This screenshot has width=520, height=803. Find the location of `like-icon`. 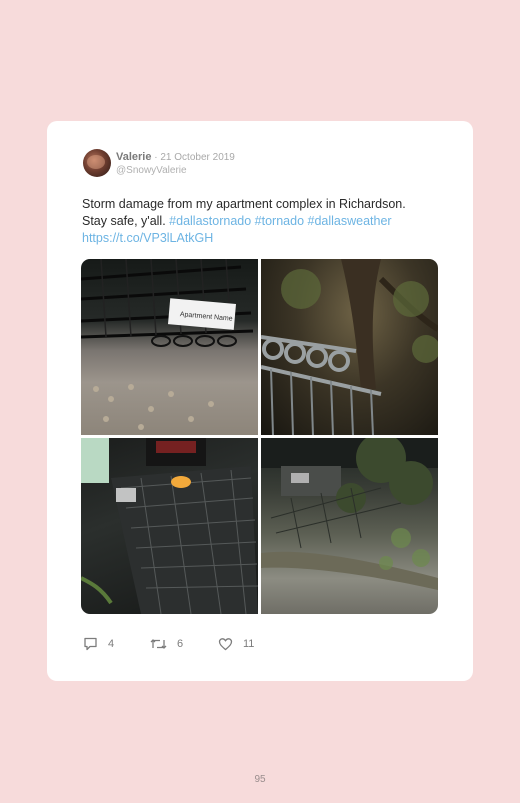

like-icon is located at coordinates (225, 644).